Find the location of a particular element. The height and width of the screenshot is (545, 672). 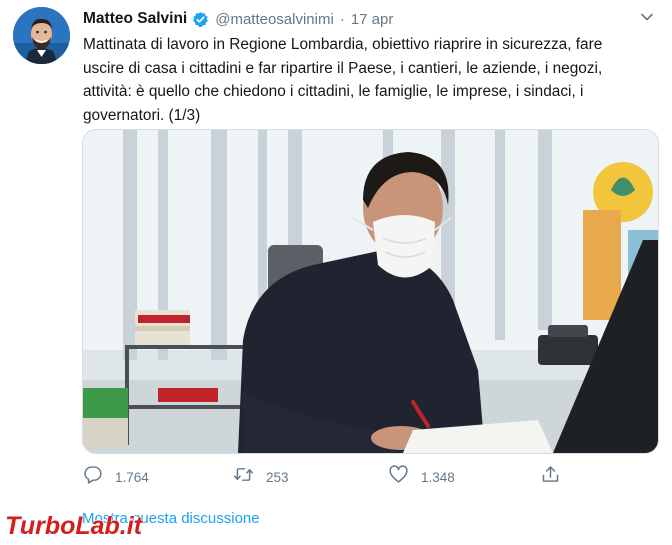

reply-button: 1.764 is located at coordinates (115, 477).